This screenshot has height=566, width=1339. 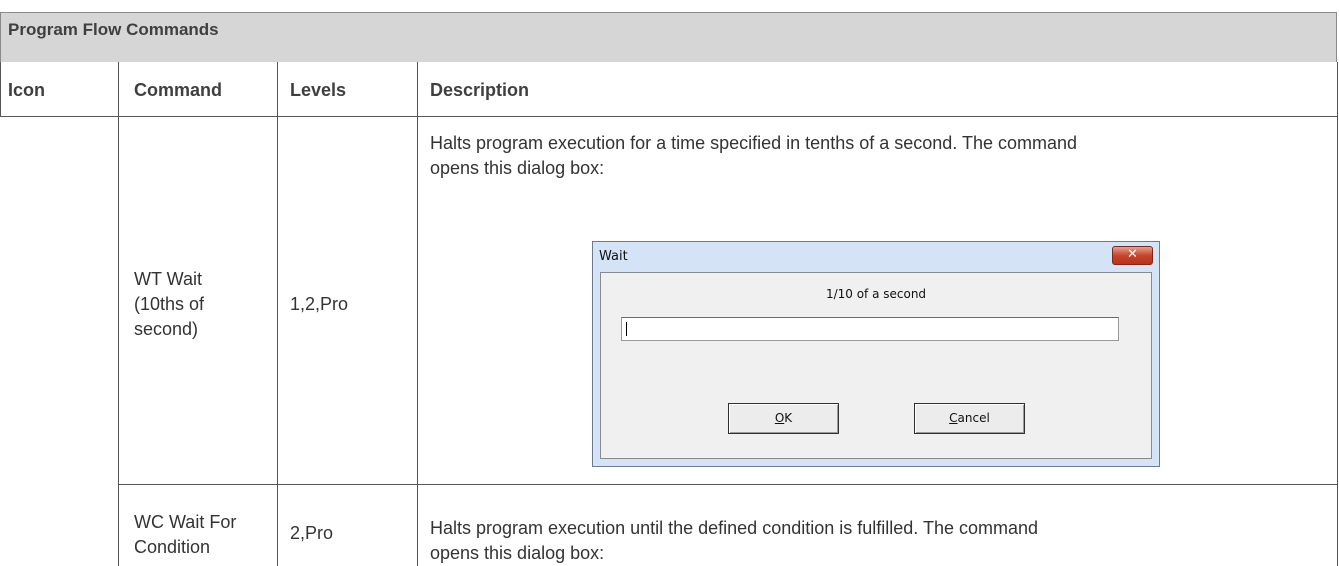 What do you see at coordinates (973, 418) in the screenshot?
I see `cancel-label: ancel` at bounding box center [973, 418].